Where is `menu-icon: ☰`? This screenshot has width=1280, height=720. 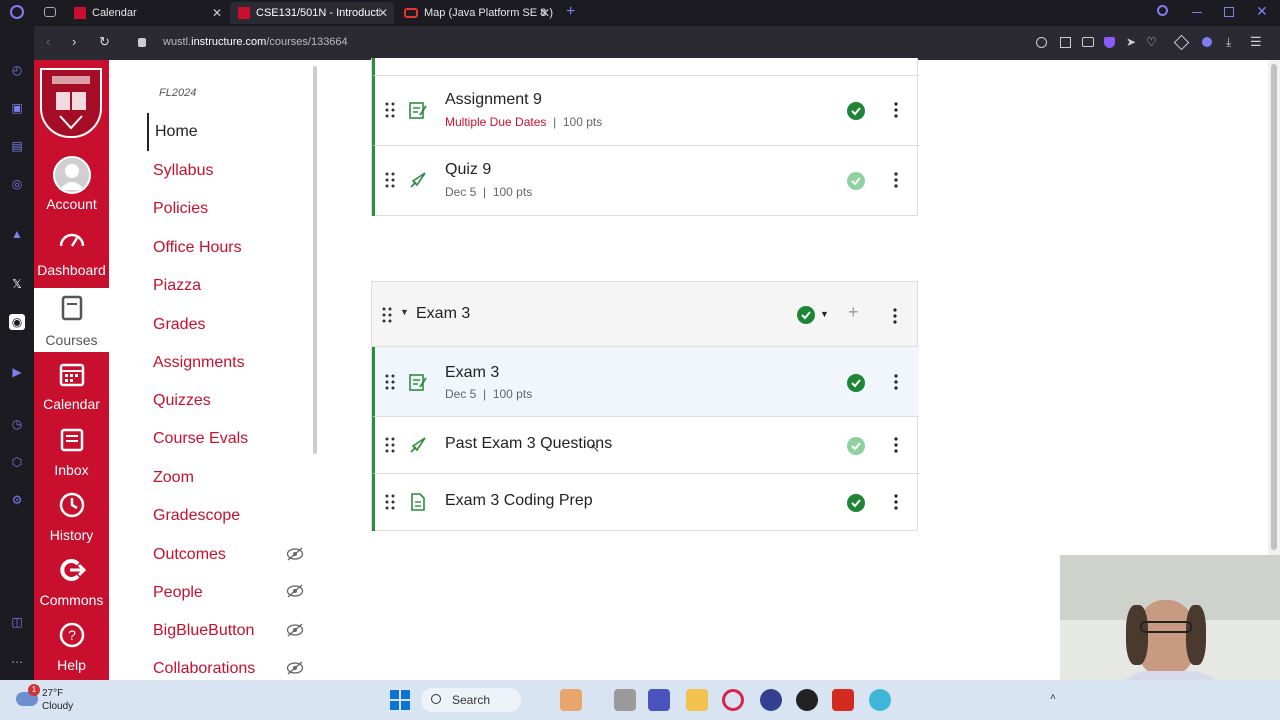 menu-icon: ☰ is located at coordinates (1256, 42).